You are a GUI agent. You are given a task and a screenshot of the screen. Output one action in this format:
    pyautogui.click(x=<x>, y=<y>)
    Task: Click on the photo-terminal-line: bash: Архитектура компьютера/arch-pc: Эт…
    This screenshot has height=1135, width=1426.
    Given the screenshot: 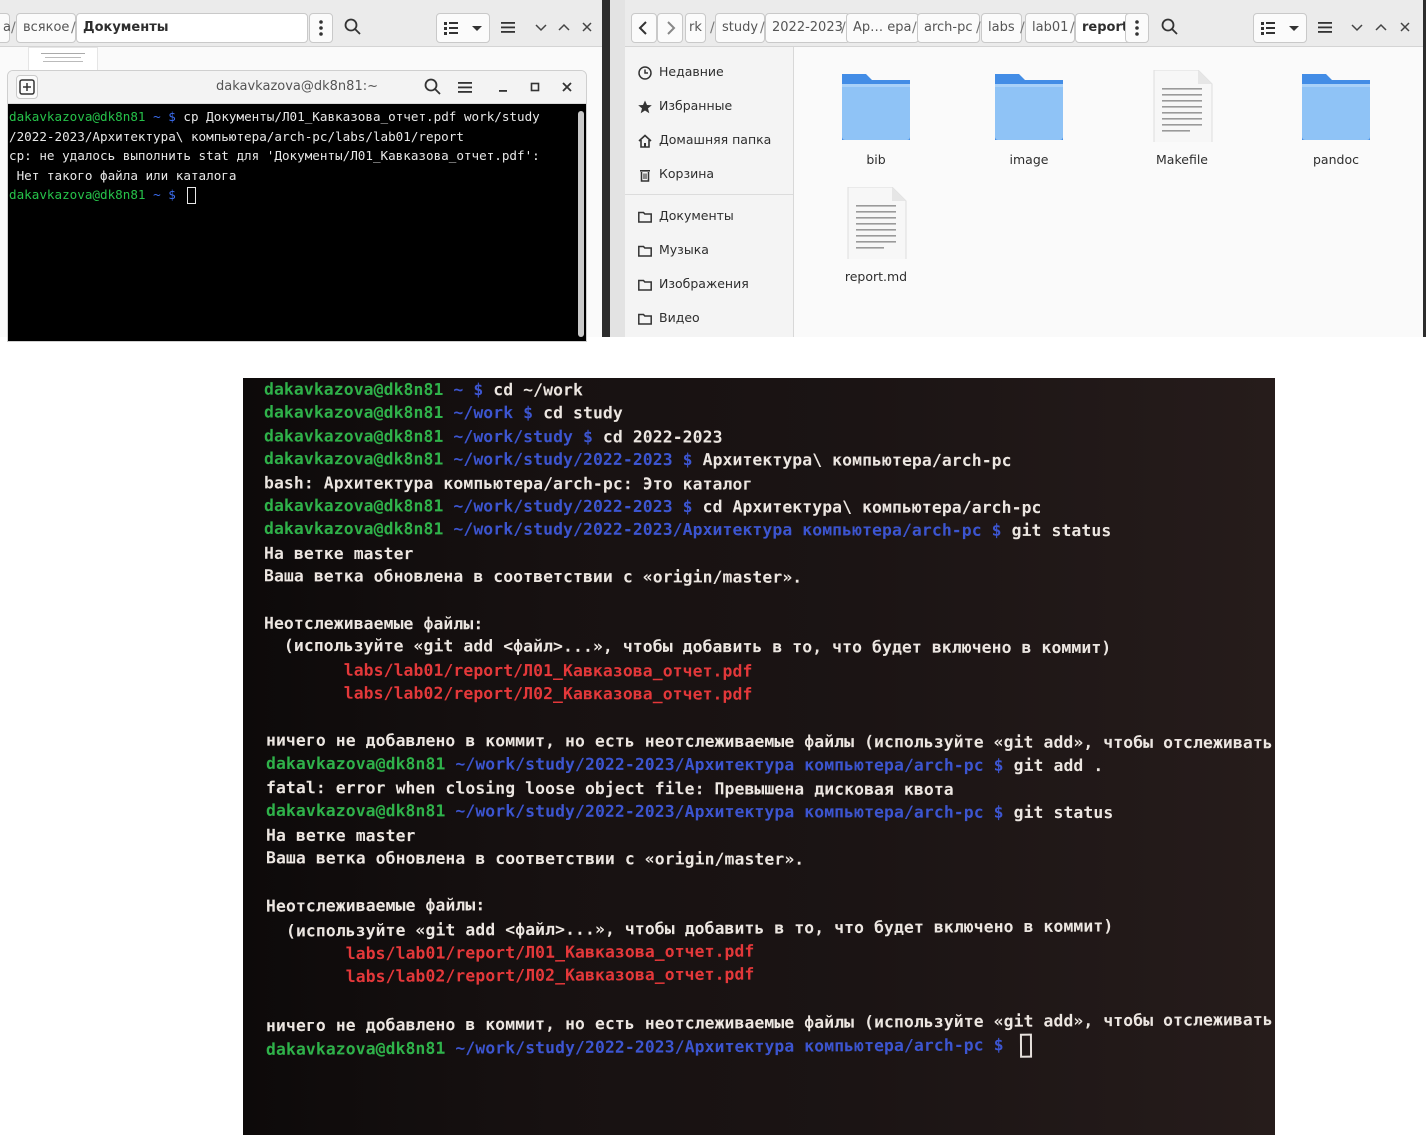 What is the action you would take?
    pyautogui.click(x=508, y=483)
    